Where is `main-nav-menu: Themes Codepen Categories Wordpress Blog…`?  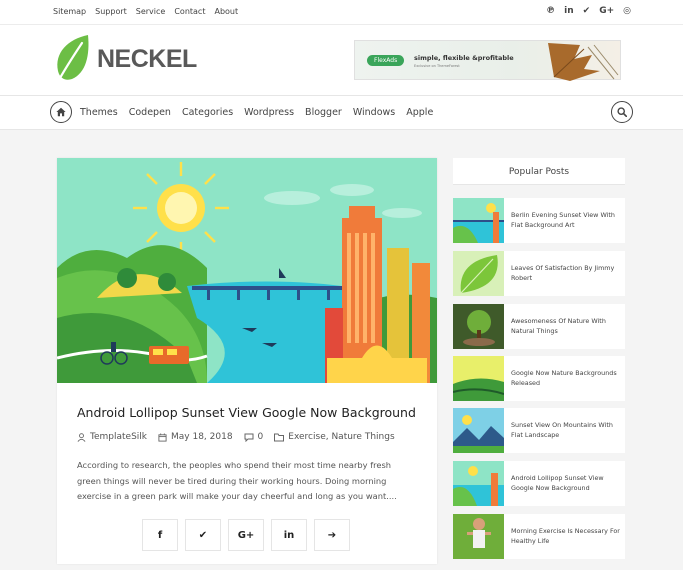 main-nav-menu: Themes Codepen Categories Wordpress Blog… is located at coordinates (256, 113).